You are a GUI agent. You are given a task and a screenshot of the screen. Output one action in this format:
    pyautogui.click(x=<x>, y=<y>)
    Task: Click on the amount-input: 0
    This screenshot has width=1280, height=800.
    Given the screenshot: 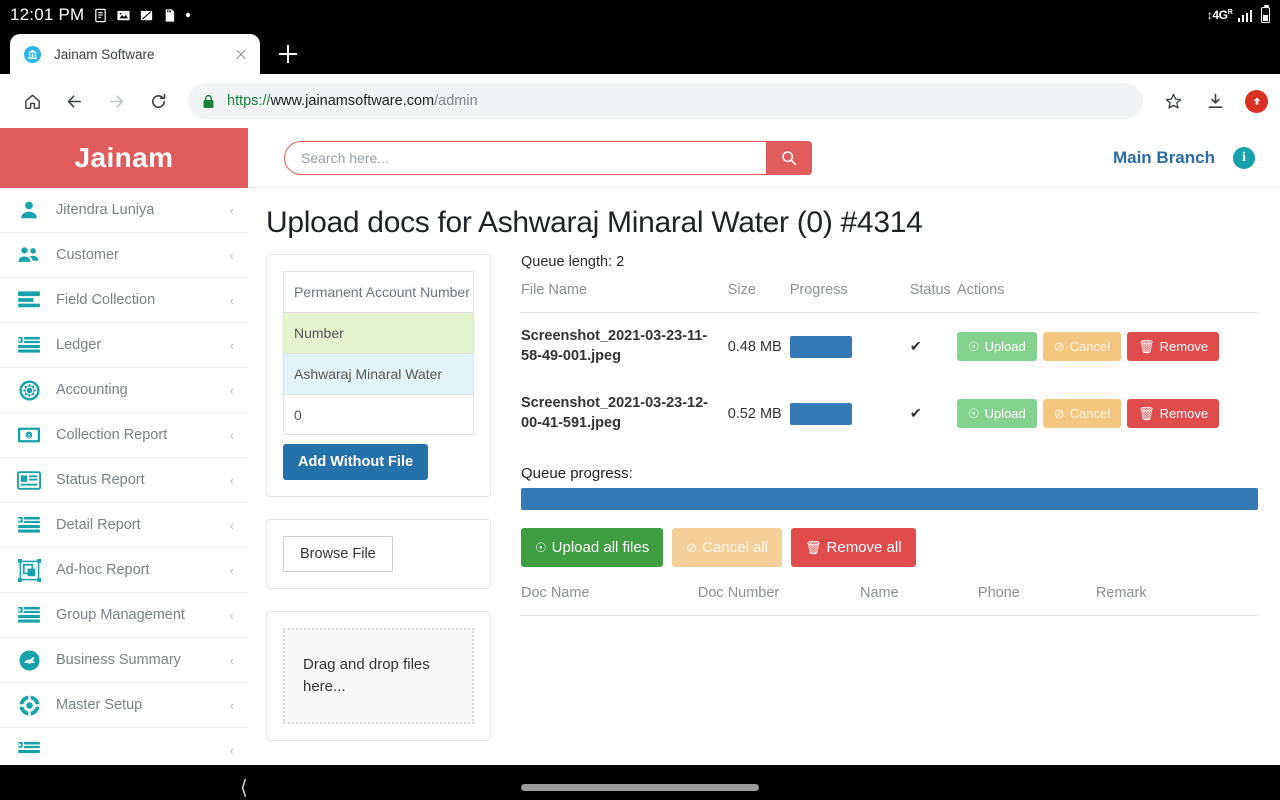 What is the action you would take?
    pyautogui.click(x=378, y=414)
    